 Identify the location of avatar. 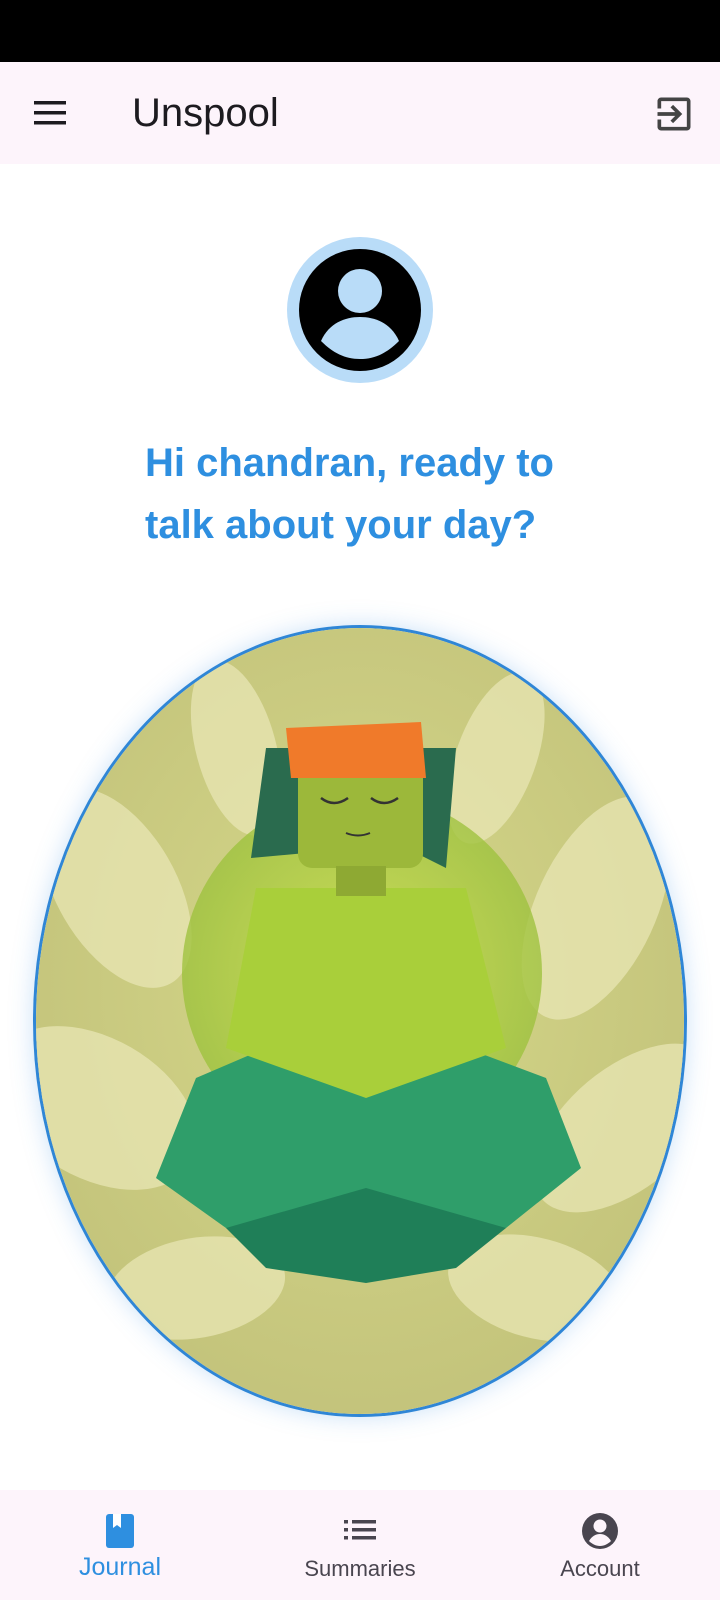
(360, 310).